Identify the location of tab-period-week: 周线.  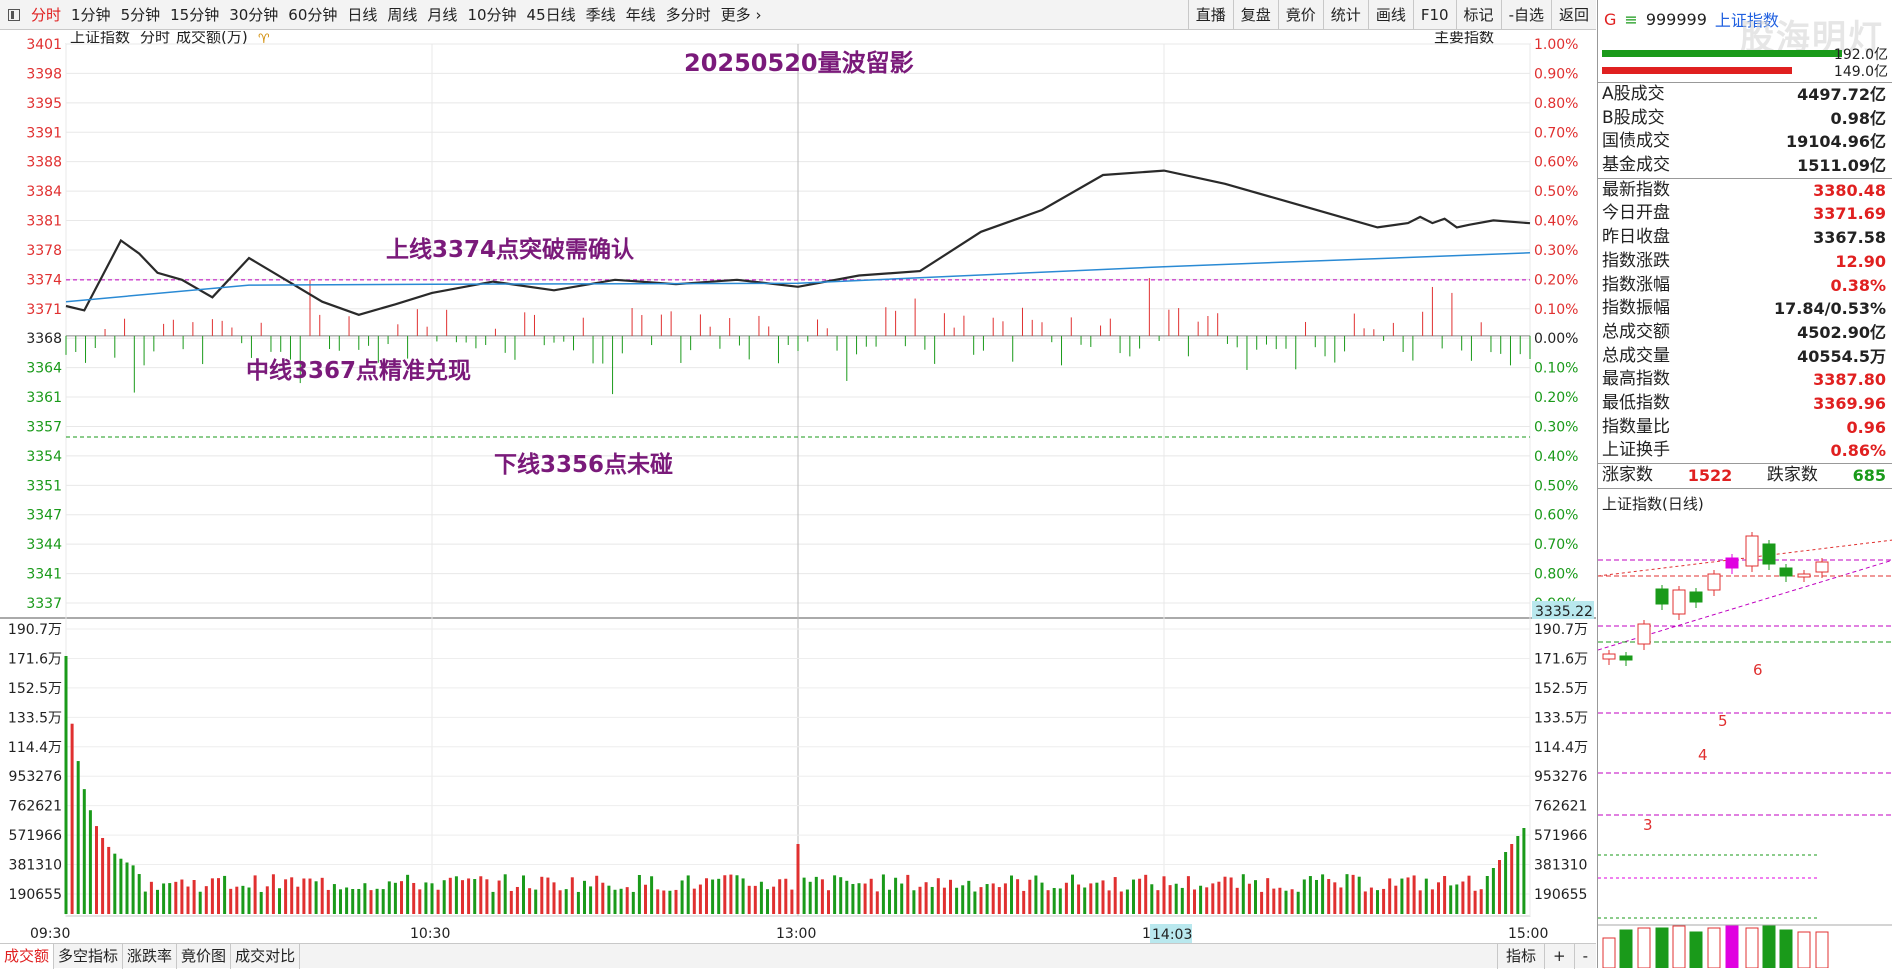
(402, 15).